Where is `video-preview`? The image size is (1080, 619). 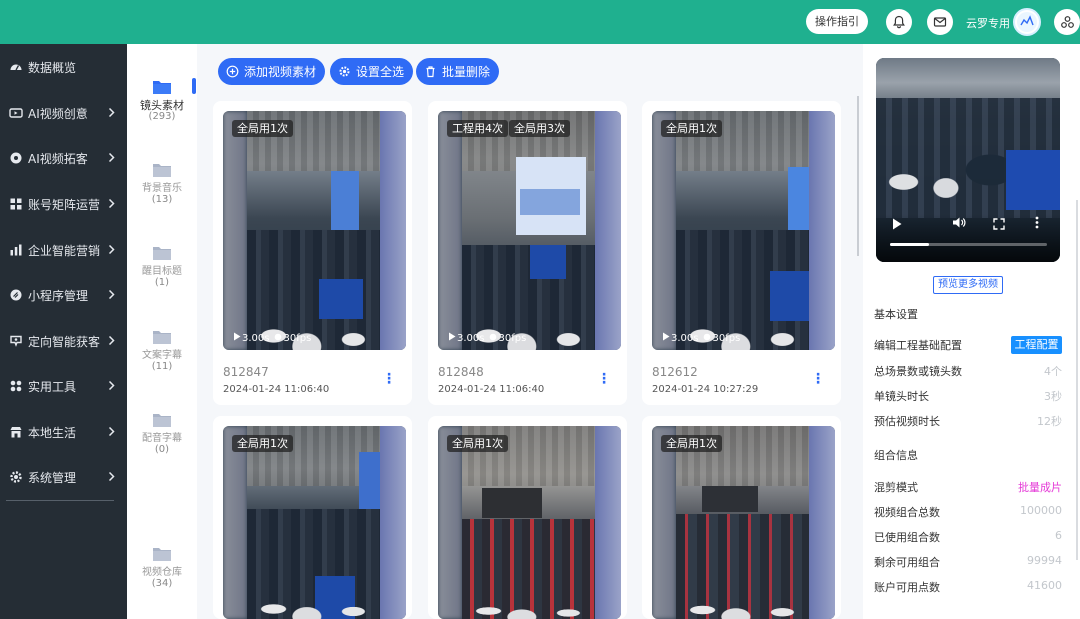 video-preview is located at coordinates (968, 160).